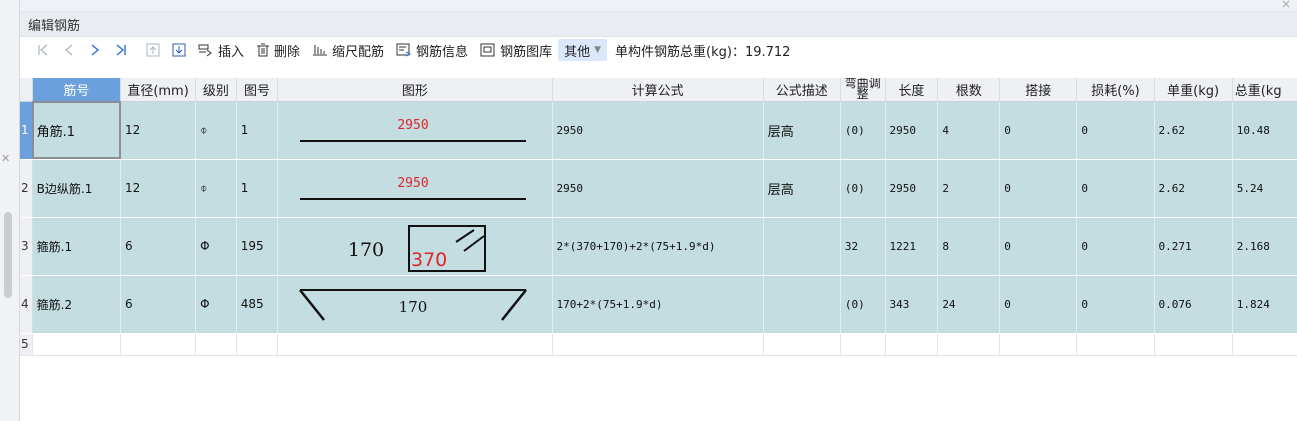 This screenshot has height=421, width=1297. I want to click on cell-figure: 170 370, so click(415, 246).